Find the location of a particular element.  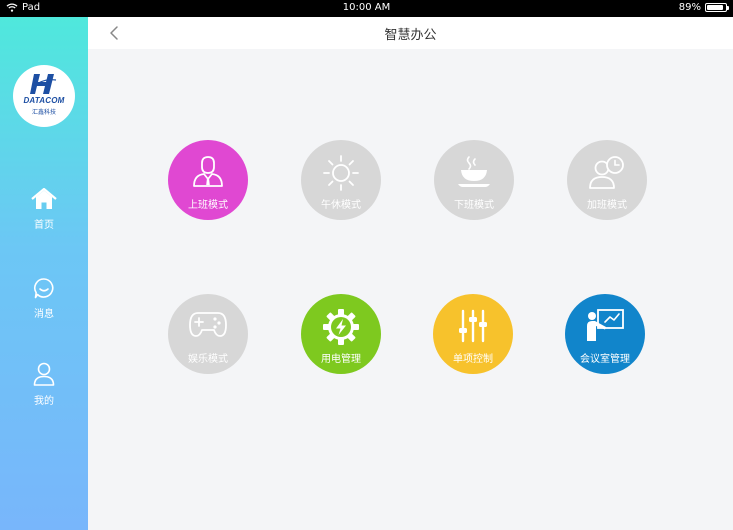

logo-brand-text: DATACOM is located at coordinates (44, 100).